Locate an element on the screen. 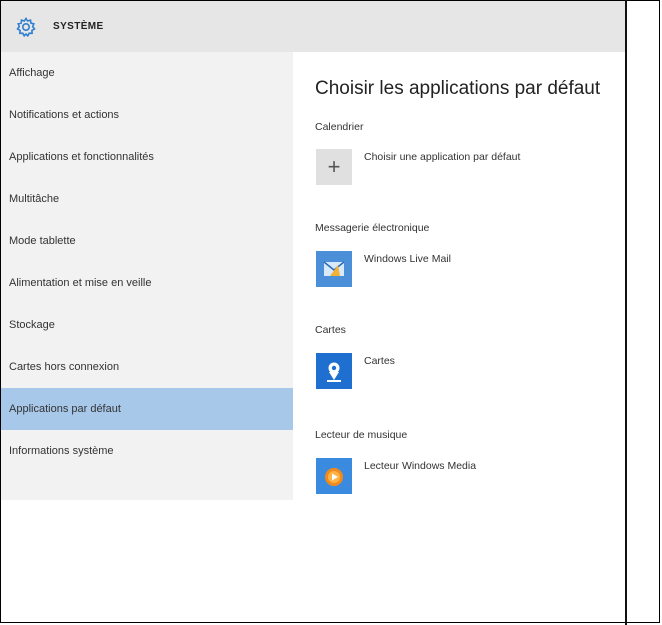 The image size is (662, 625). gear-icon is located at coordinates (26, 27).